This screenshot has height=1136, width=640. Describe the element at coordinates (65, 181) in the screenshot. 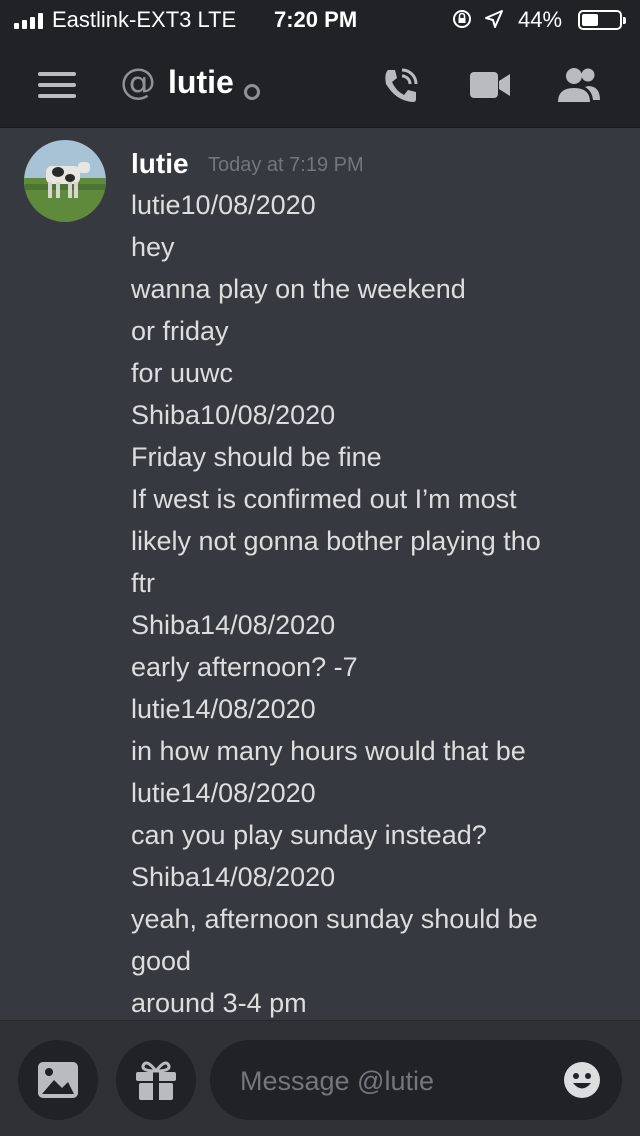

I see `avatar` at that location.